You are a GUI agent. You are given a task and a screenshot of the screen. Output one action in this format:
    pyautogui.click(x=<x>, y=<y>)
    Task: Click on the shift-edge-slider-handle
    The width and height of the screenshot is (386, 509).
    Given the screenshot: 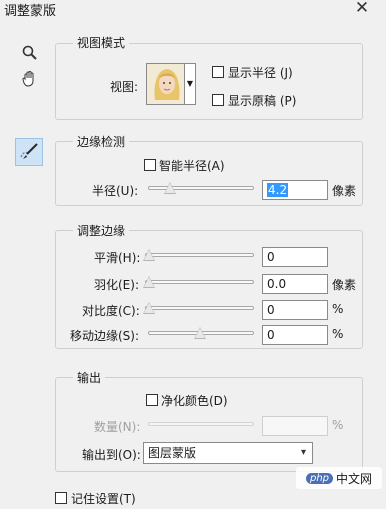 What is the action you would take?
    pyautogui.click(x=200, y=333)
    